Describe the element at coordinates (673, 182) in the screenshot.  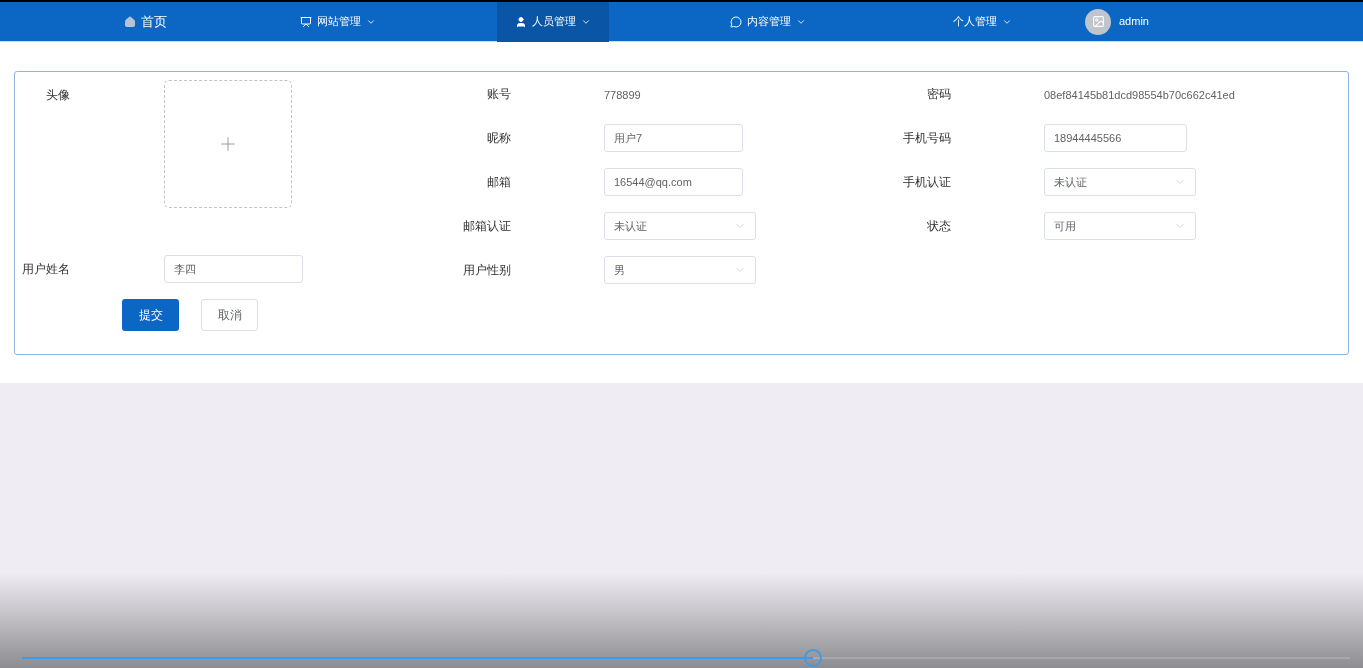
I see `input-field: 16544@qq.com` at that location.